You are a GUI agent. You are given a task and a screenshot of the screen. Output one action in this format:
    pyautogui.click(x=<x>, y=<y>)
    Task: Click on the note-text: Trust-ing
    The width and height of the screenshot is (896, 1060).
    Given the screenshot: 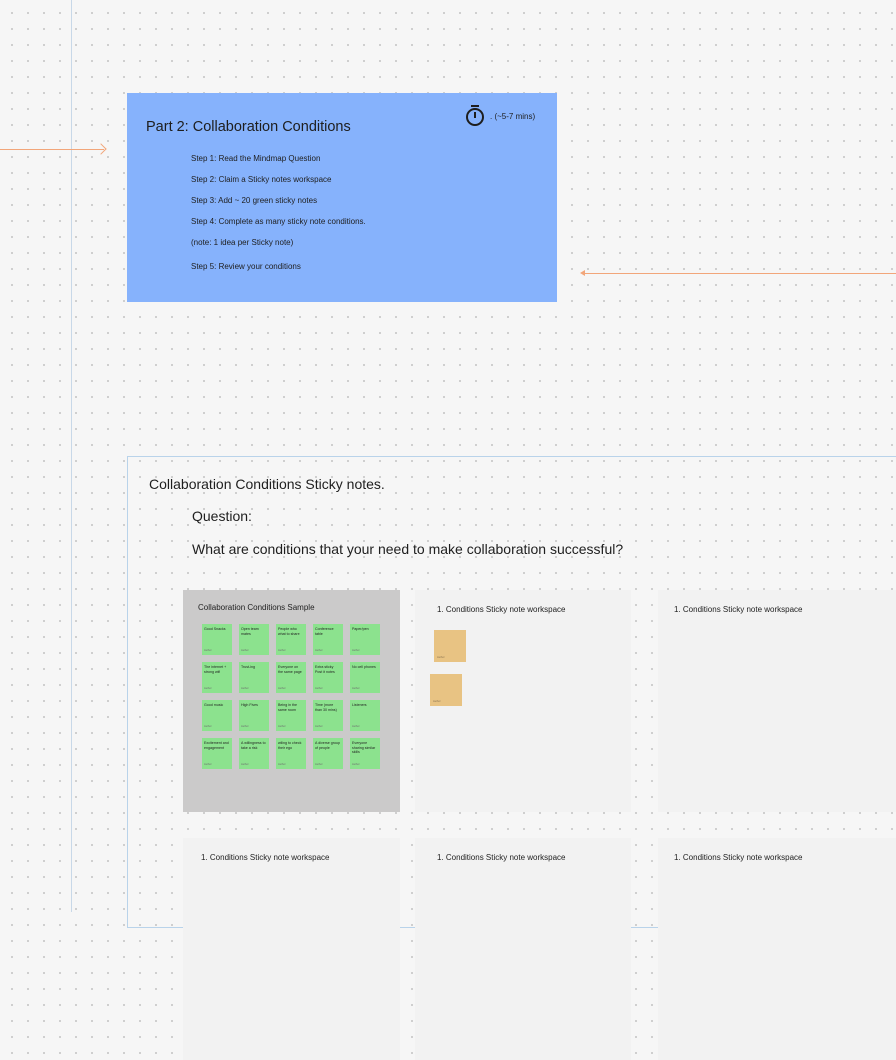 What is the action you would take?
    pyautogui.click(x=248, y=667)
    